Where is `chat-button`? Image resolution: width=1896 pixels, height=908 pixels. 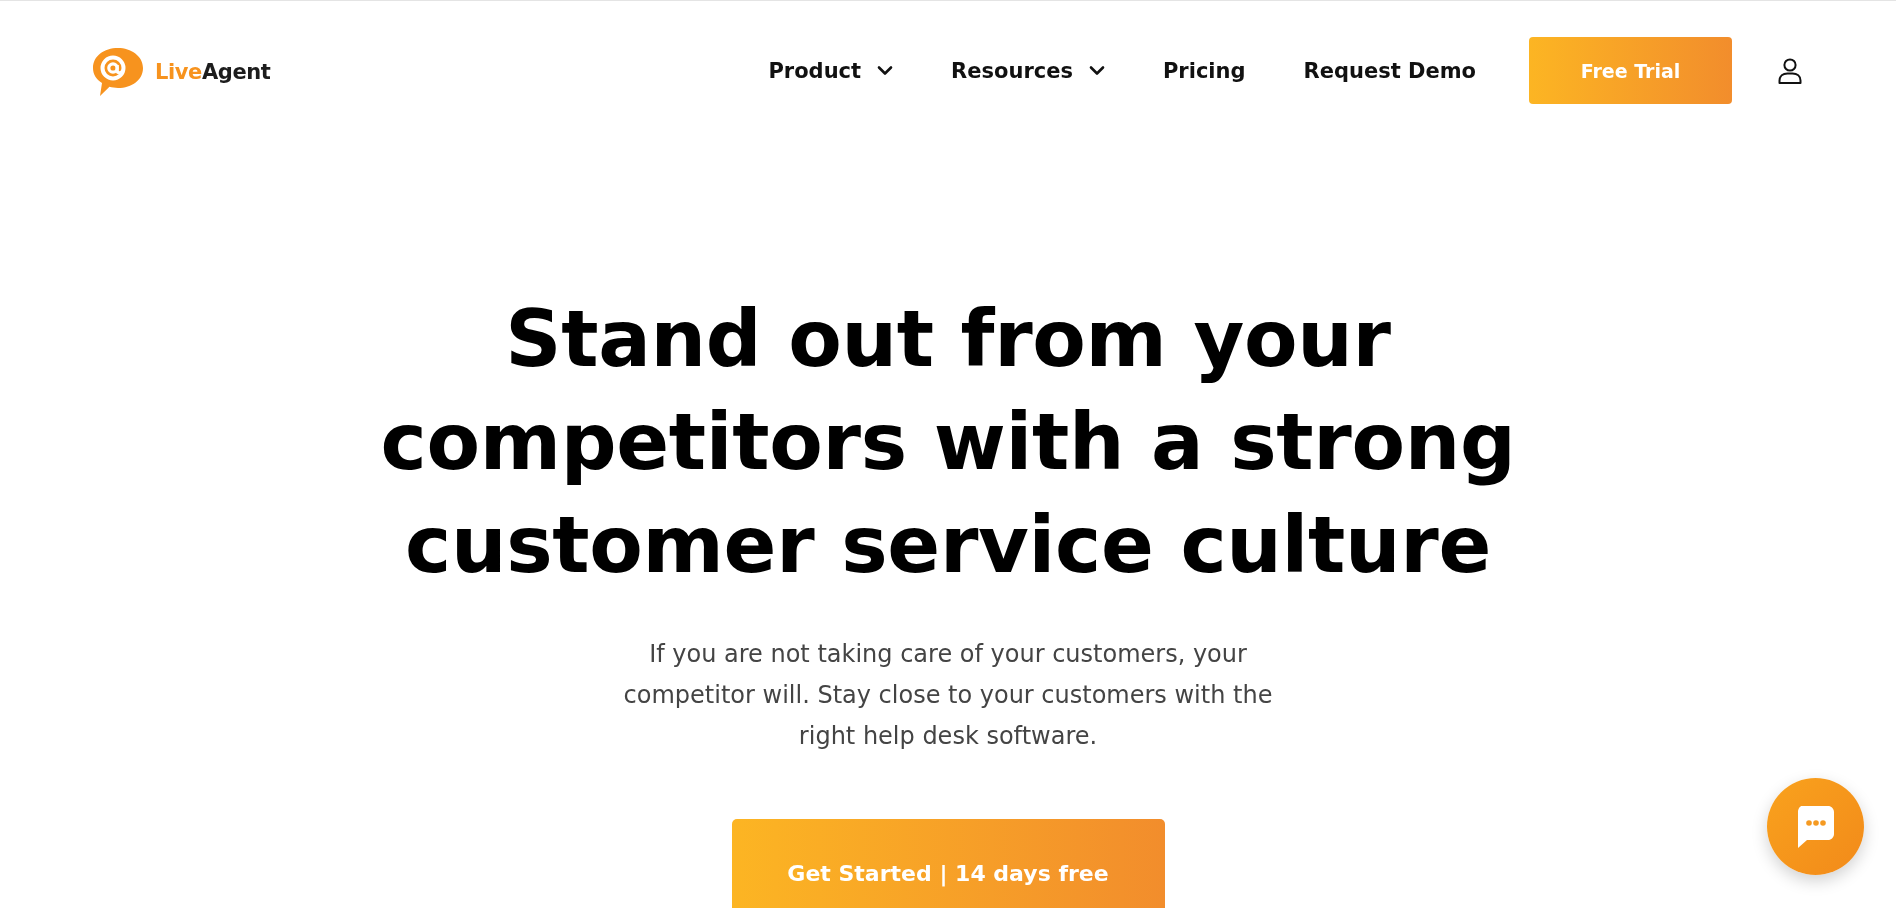
chat-button is located at coordinates (1815, 826).